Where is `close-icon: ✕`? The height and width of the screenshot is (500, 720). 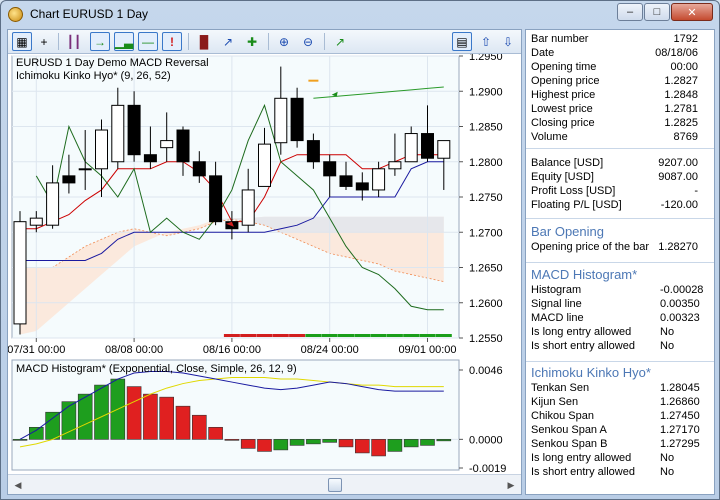
close-icon: ✕ is located at coordinates (692, 12).